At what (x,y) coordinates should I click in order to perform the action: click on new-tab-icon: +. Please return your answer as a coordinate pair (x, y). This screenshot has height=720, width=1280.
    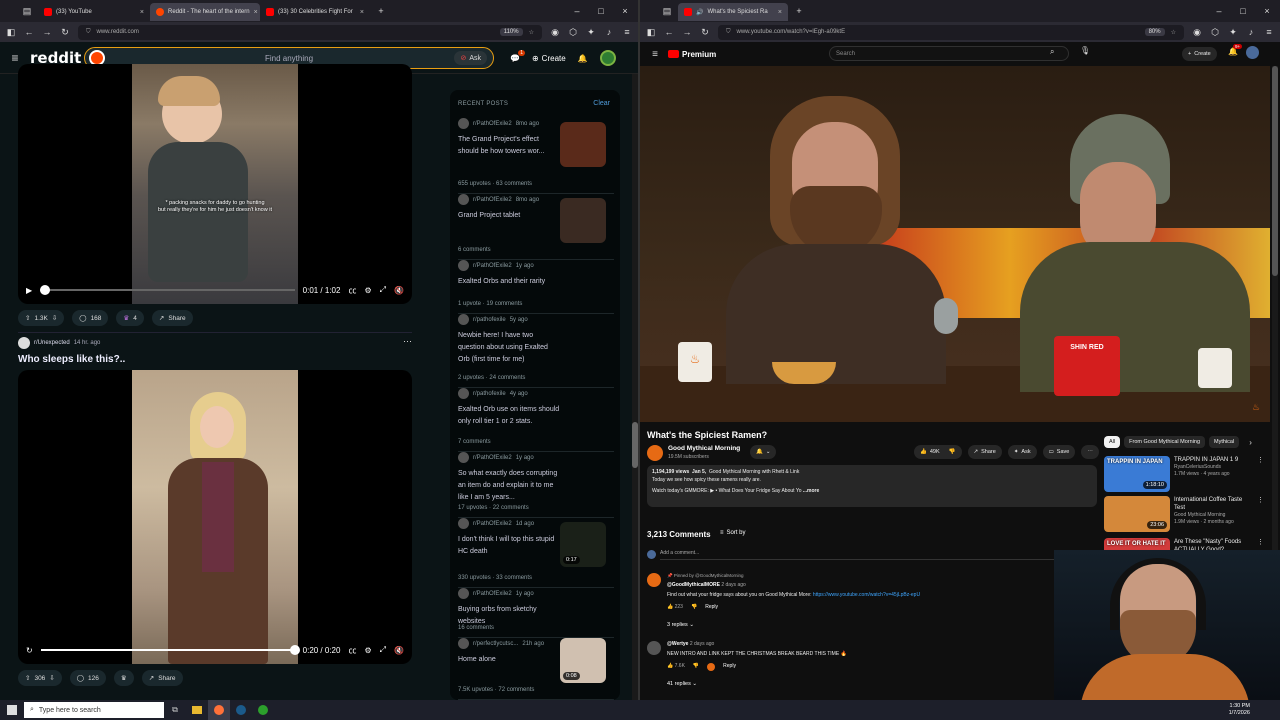
    Looking at the image, I should click on (799, 11).